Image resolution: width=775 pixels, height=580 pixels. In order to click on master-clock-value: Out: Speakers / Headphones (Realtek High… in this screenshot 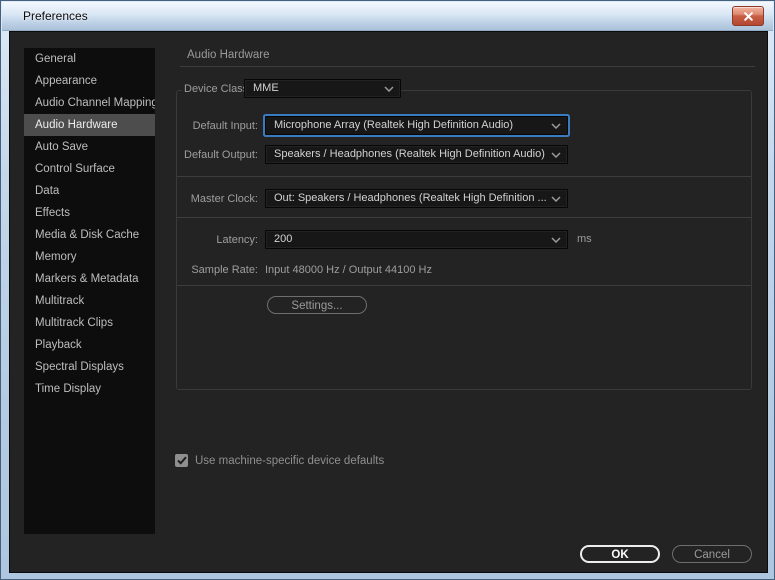, I will do `click(410, 198)`.